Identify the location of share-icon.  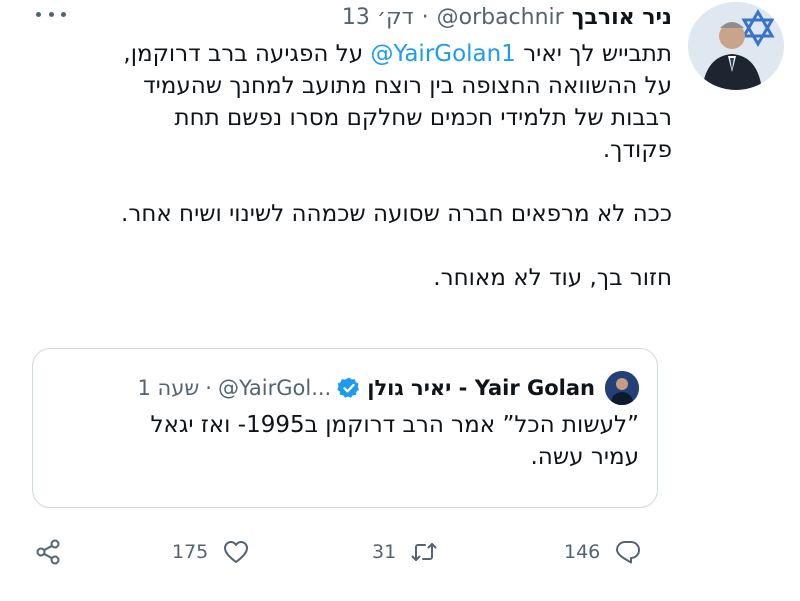
(48, 552).